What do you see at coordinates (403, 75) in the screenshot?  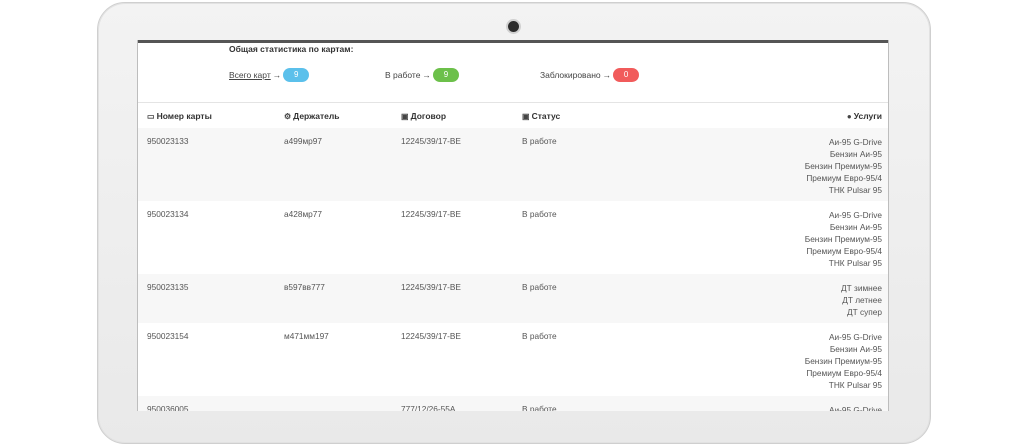 I see `active-label: В работе` at bounding box center [403, 75].